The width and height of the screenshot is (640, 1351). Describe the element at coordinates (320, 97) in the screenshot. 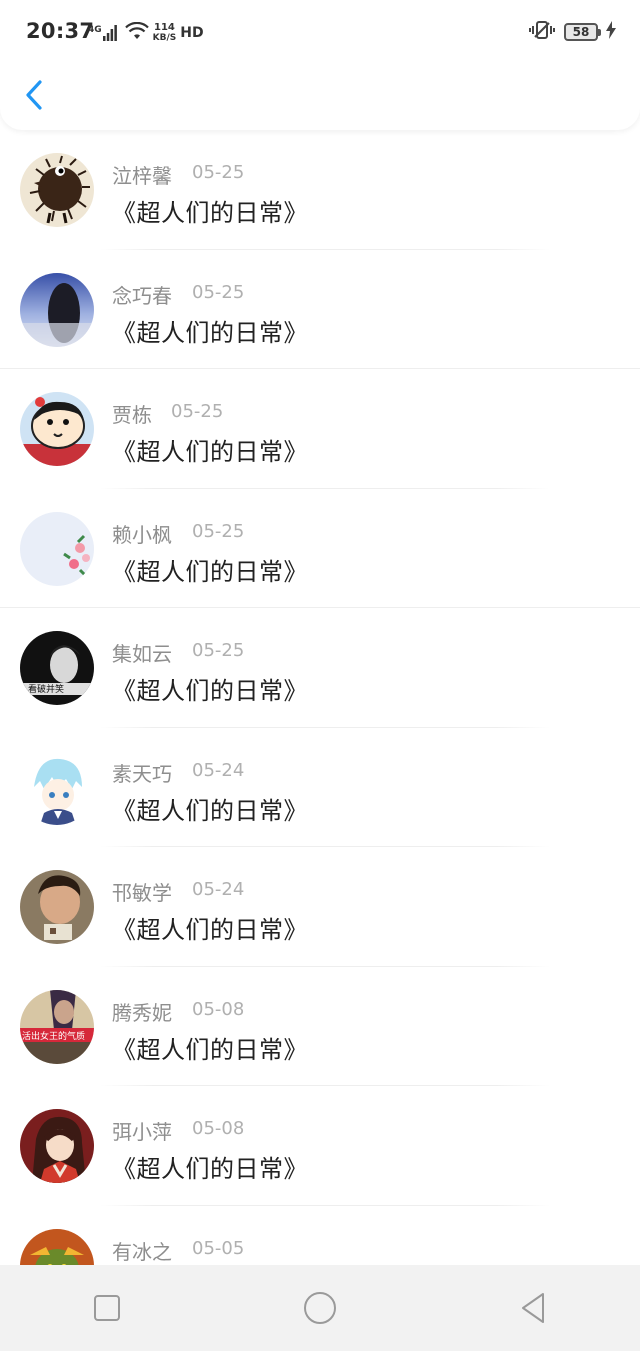

I see `nav-bar` at that location.